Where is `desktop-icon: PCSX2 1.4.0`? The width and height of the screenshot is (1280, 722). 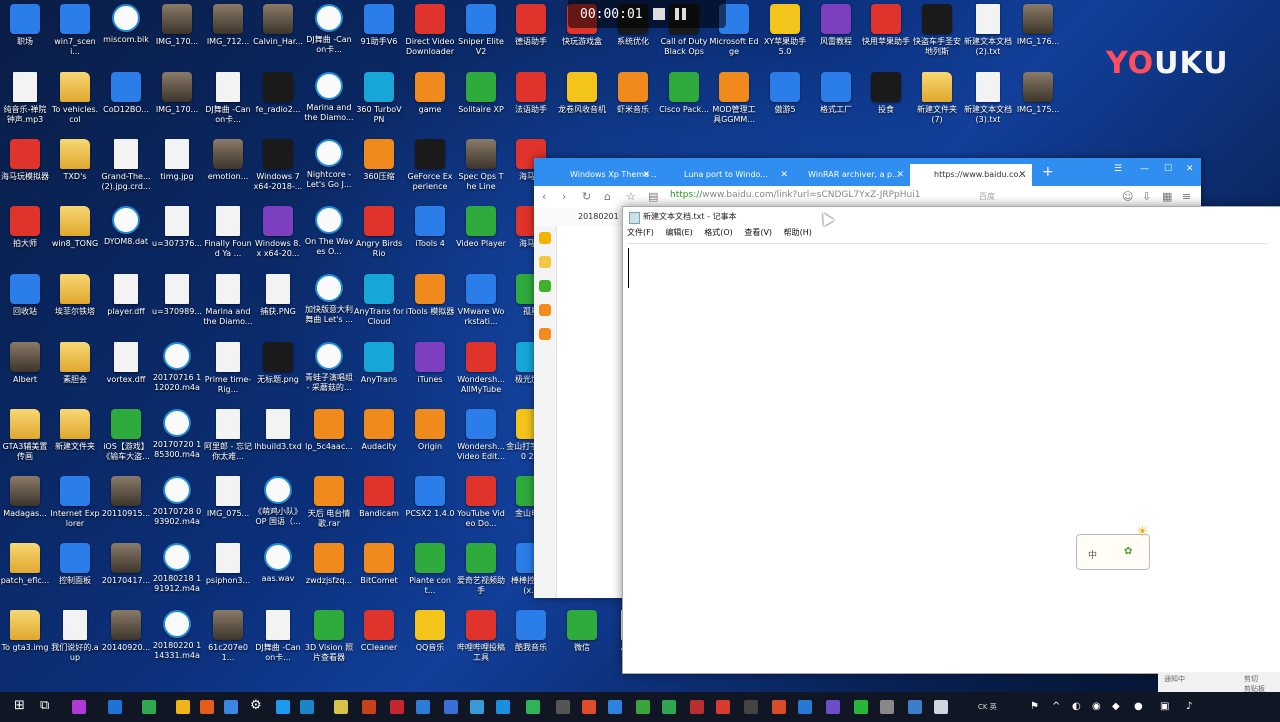
desktop-icon: PCSX2 1.4.0 is located at coordinates (430, 507).